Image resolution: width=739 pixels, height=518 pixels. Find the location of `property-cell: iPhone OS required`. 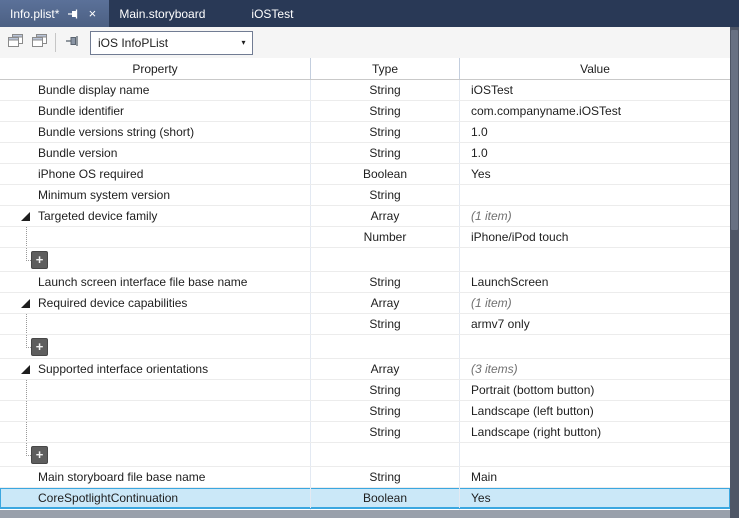

property-cell: iPhone OS required is located at coordinates (155, 174).